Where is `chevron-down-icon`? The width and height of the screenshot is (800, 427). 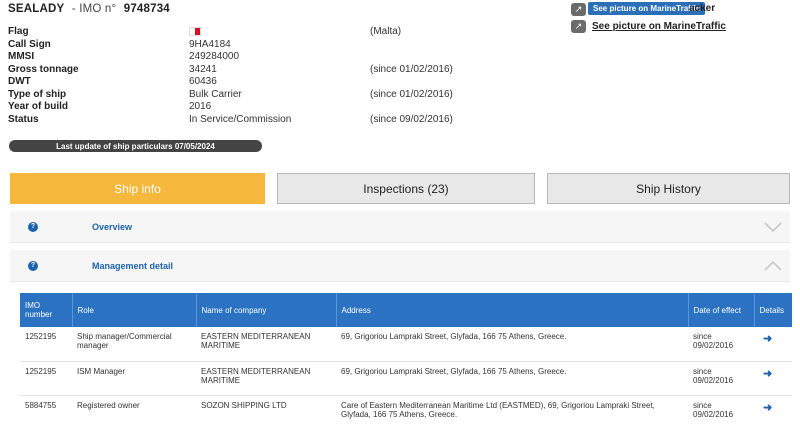 chevron-down-icon is located at coordinates (773, 227).